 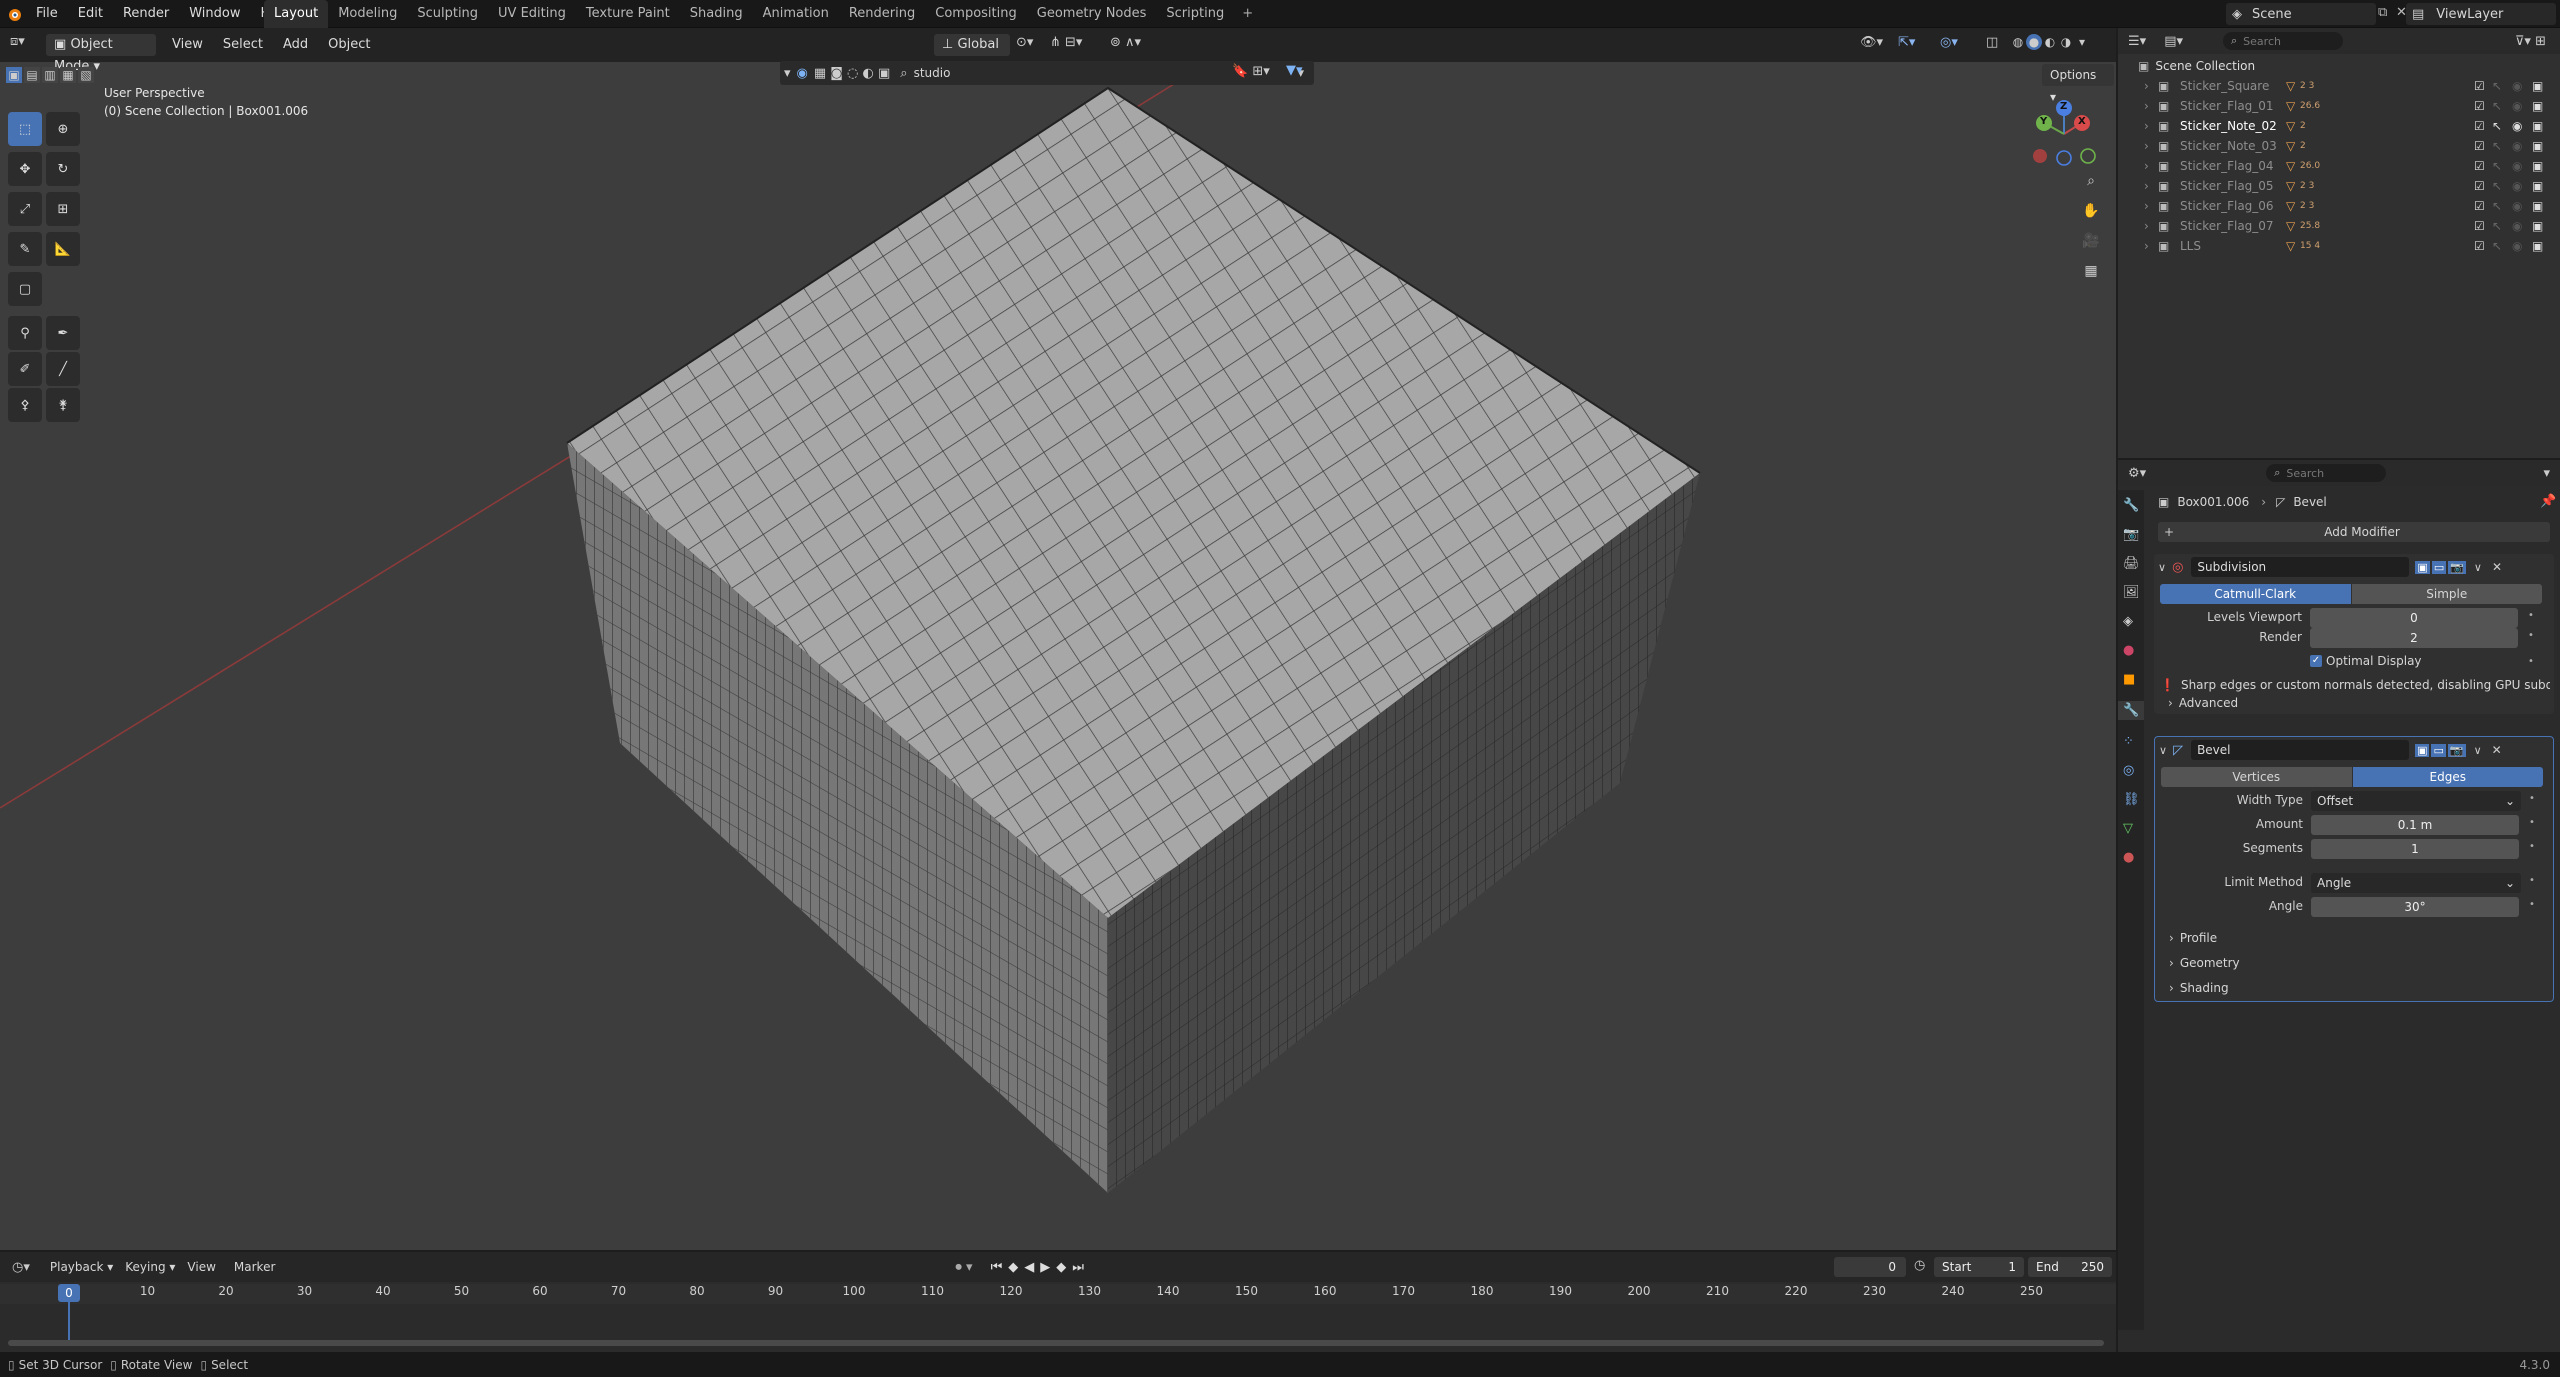 What do you see at coordinates (2137, 473) in the screenshot?
I see `properties-editor-icon: ⚙▾` at bounding box center [2137, 473].